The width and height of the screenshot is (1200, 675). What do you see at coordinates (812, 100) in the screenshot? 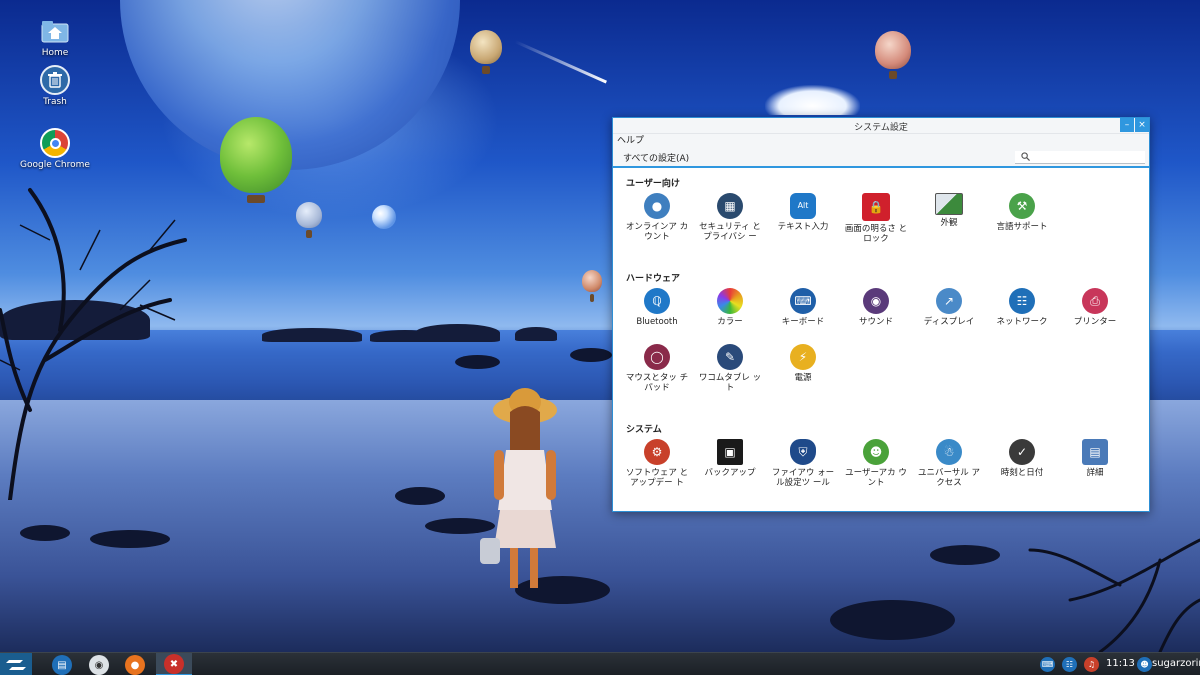
I see `wallpaper-cloud` at bounding box center [812, 100].